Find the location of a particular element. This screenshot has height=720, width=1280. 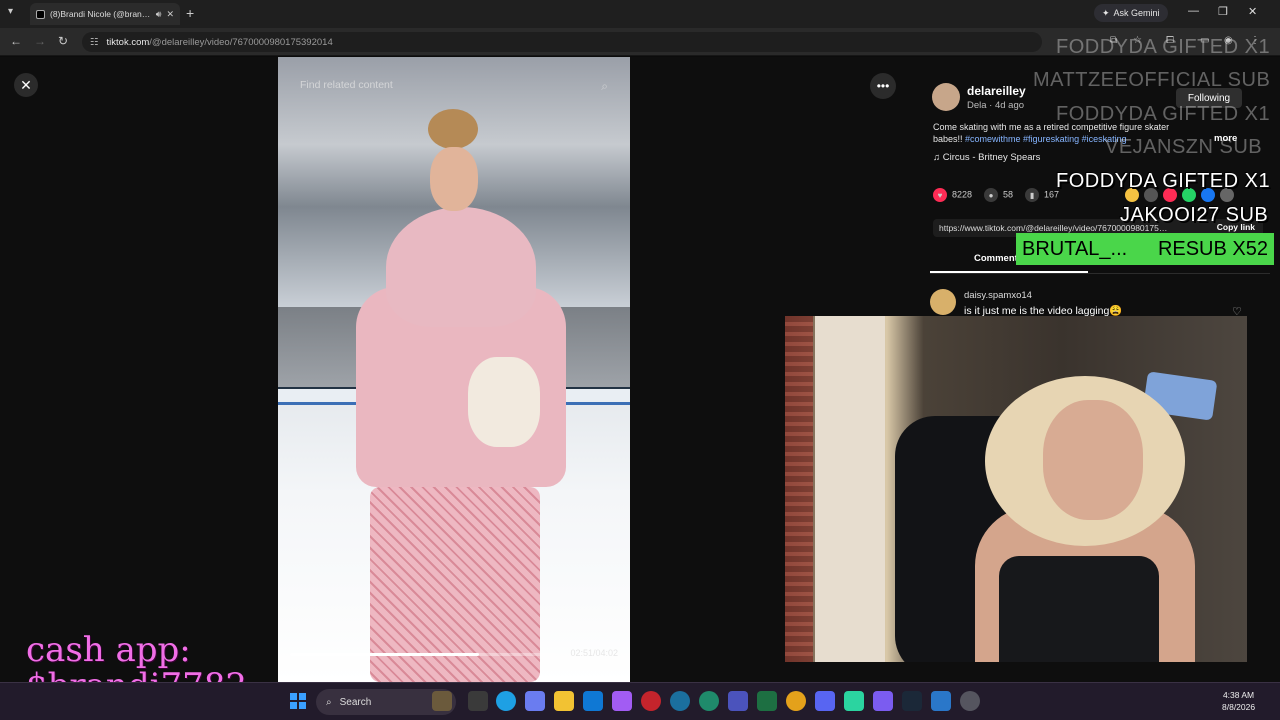

ask-gemini-label: Ask Gemini is located at coordinates (1136, 13).